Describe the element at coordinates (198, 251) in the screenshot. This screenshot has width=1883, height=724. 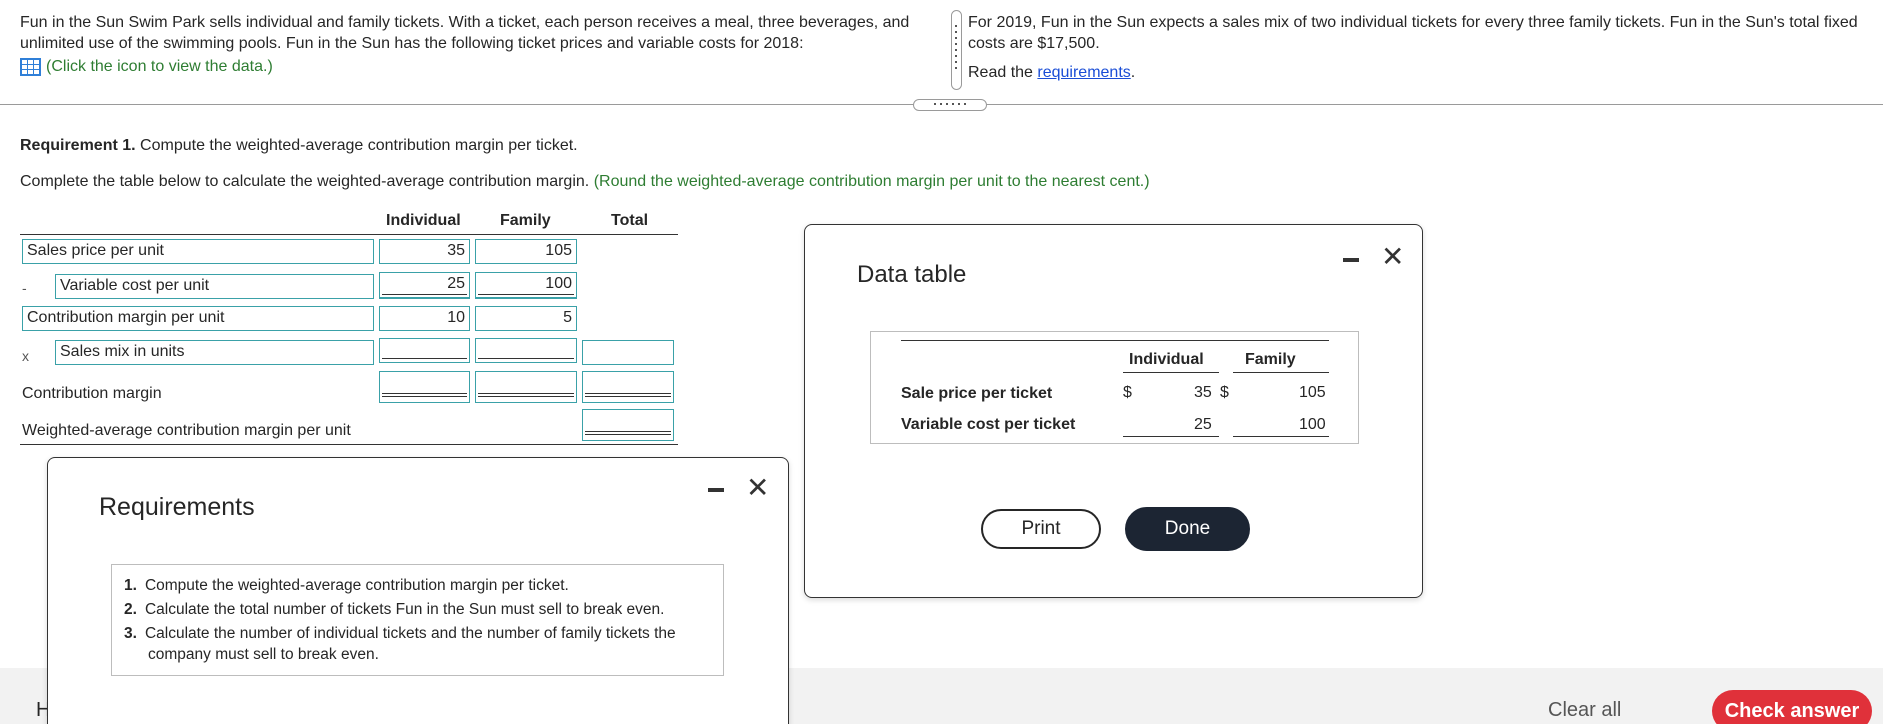
I see `sales-price-label-field: Sales price per unit` at that location.